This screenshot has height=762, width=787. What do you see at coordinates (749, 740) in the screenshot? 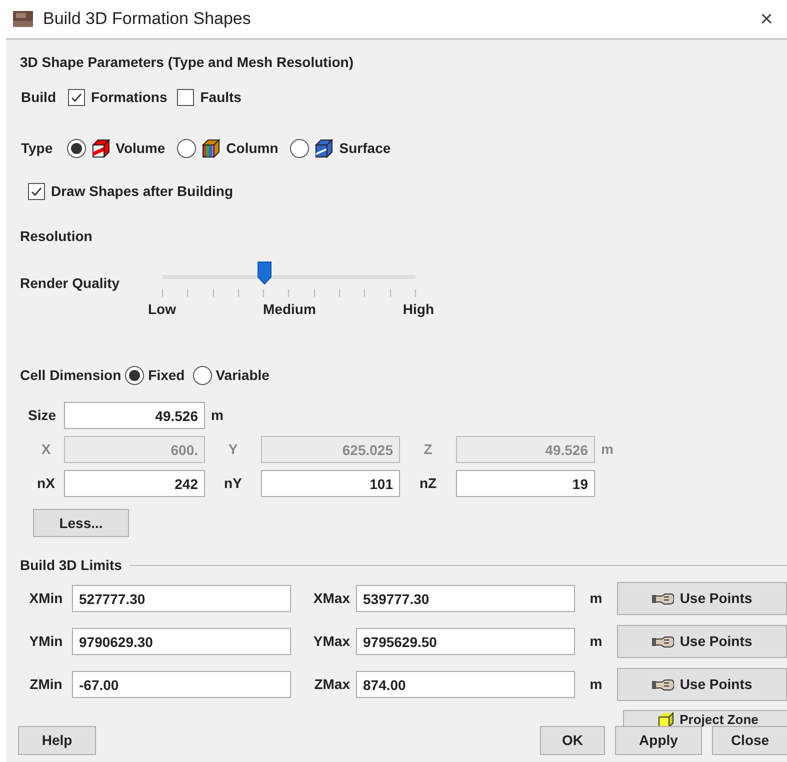
I see `dialog-button: Close` at bounding box center [749, 740].